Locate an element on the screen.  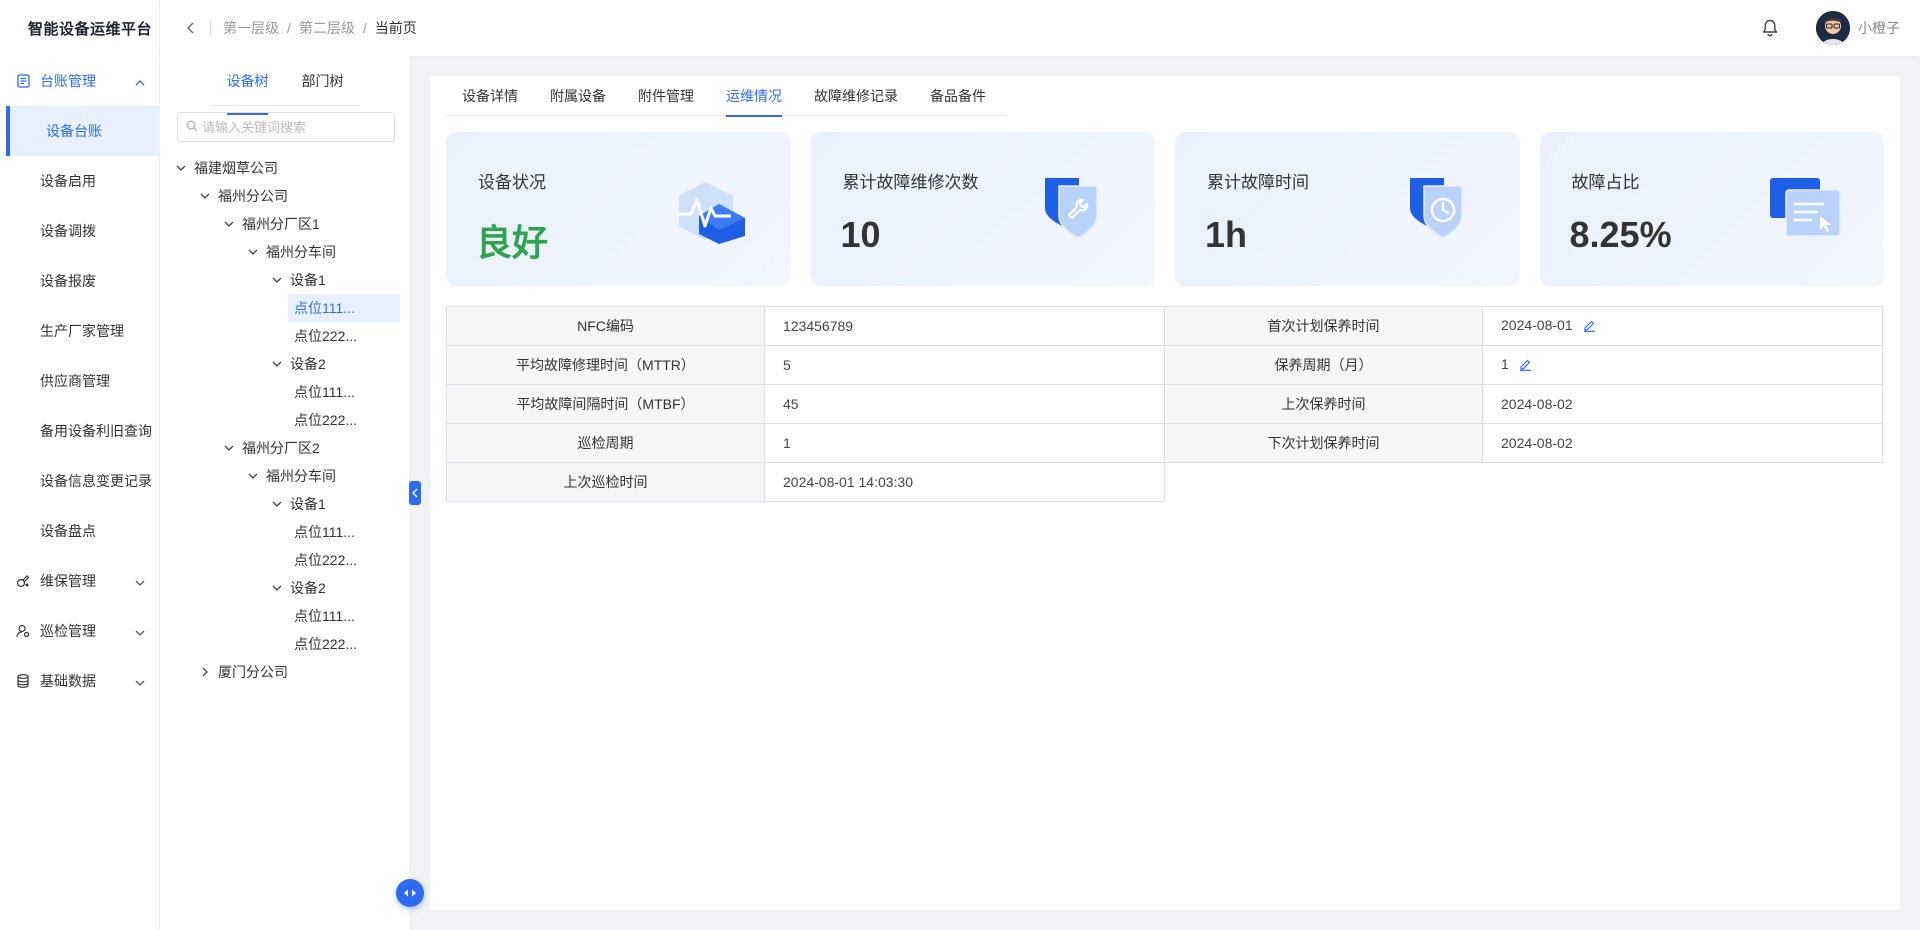
empty-cell is located at coordinates (1523, 482).